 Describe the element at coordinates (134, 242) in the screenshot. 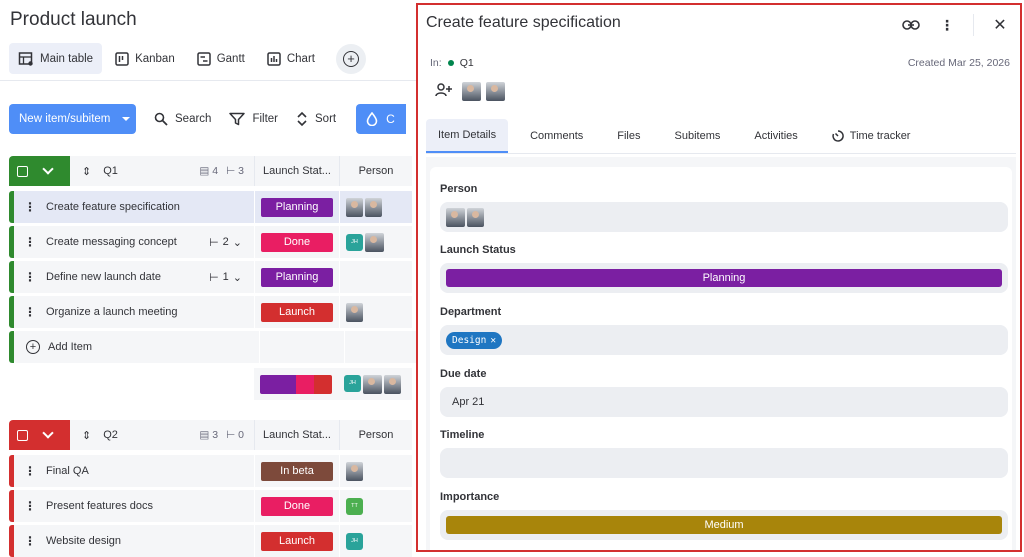

I see `row-name-cell: ⋮ Create messaging concept ⊢ 2 ⌄` at that location.